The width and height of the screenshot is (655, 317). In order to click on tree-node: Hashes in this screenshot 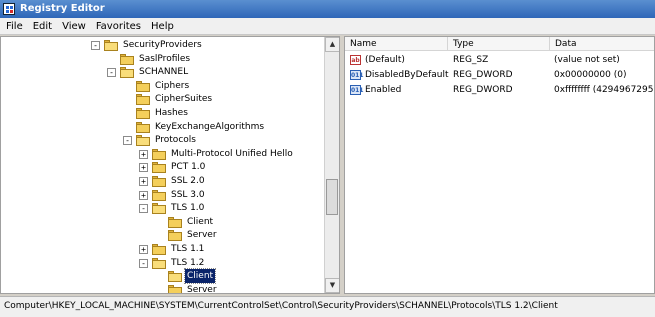, I will do `click(163, 113)`.